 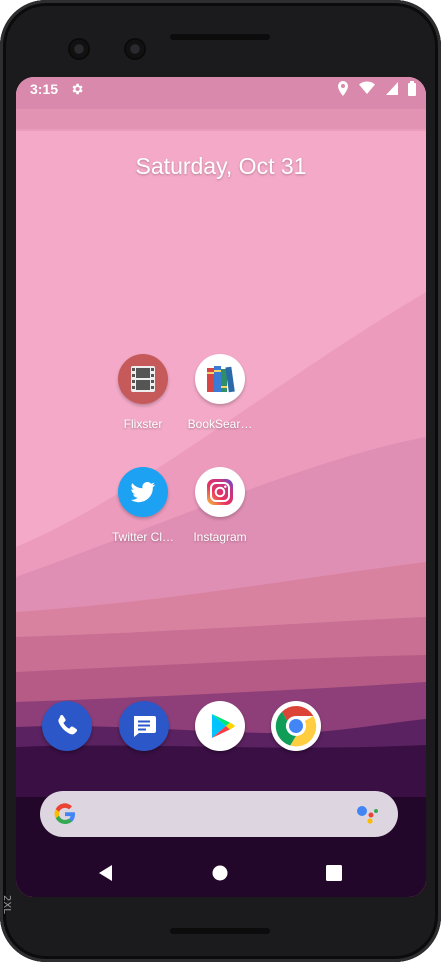 I want to click on front-camera-right, so click(x=135, y=49).